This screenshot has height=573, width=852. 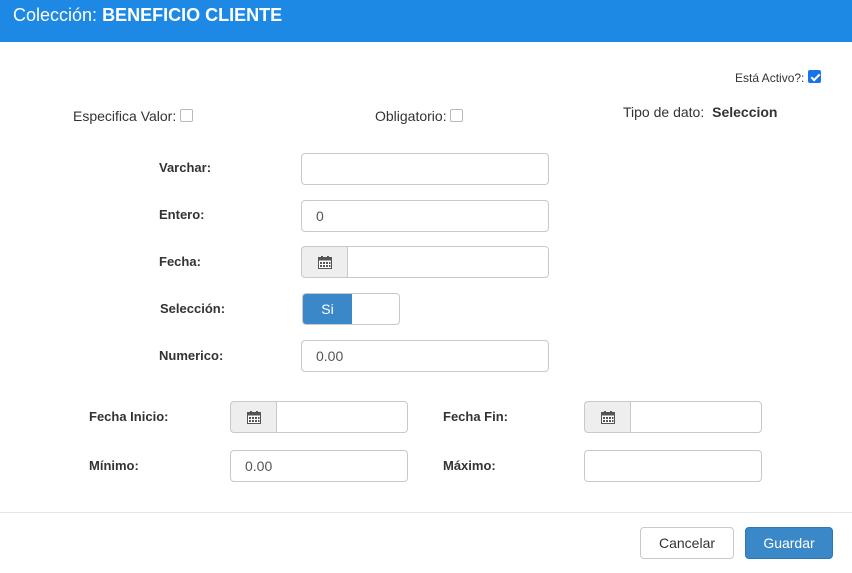 I want to click on fecha-inicio-calendar-button, so click(x=253, y=417).